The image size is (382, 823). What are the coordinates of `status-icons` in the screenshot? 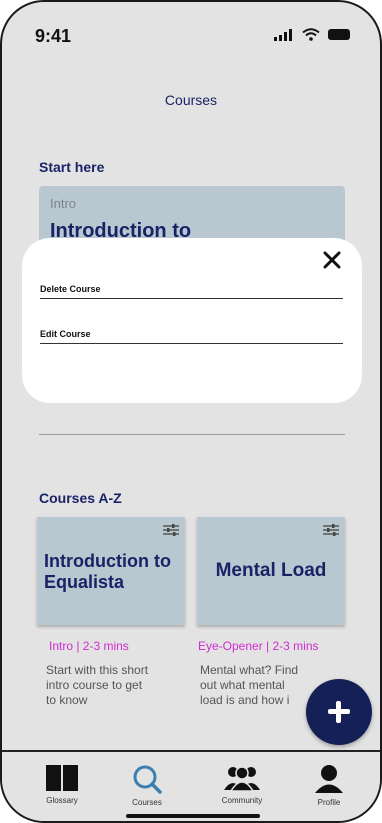 It's located at (312, 34).